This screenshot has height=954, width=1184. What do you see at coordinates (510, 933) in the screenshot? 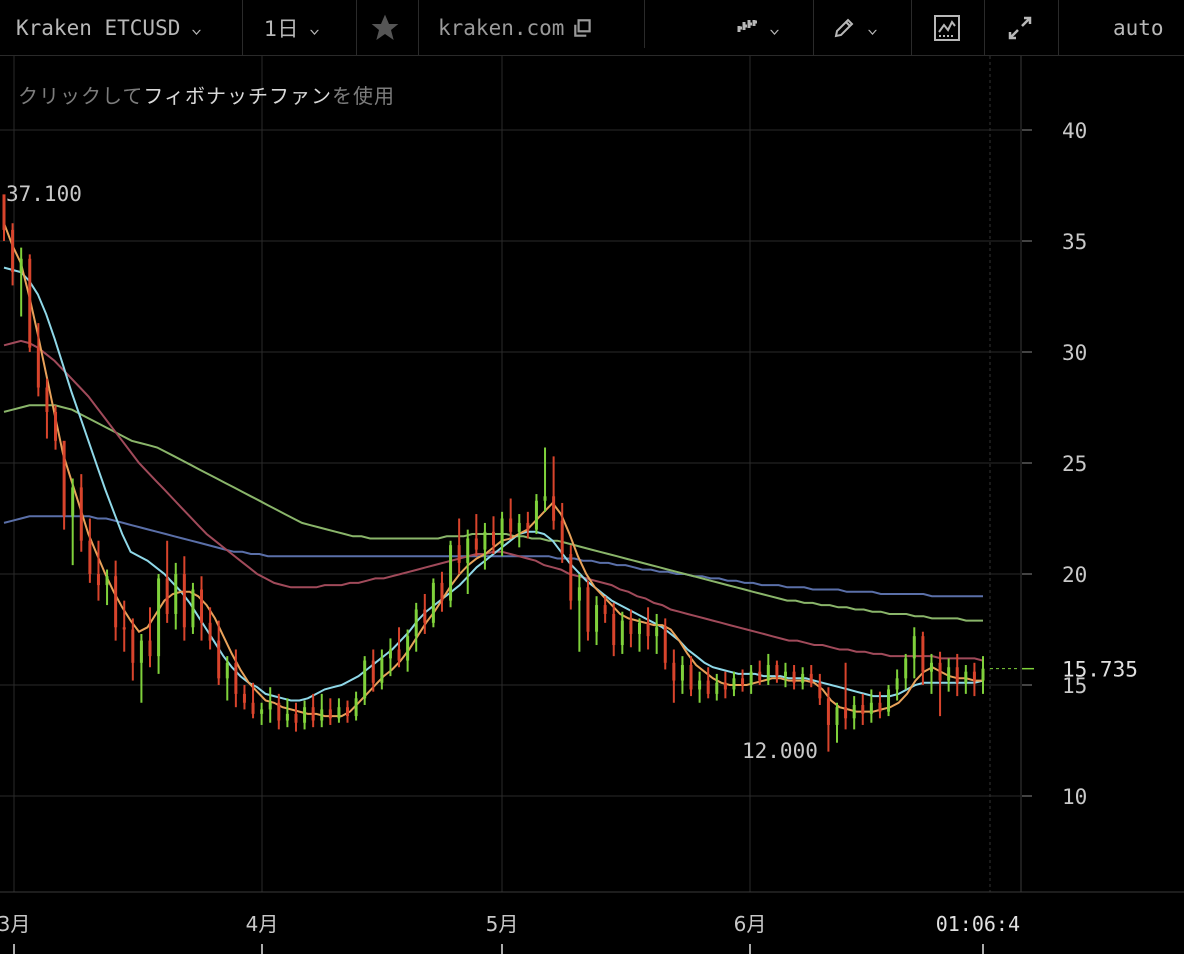
I see `time-axis: 3月 4月 5月 6月 01:06:4` at bounding box center [510, 933].